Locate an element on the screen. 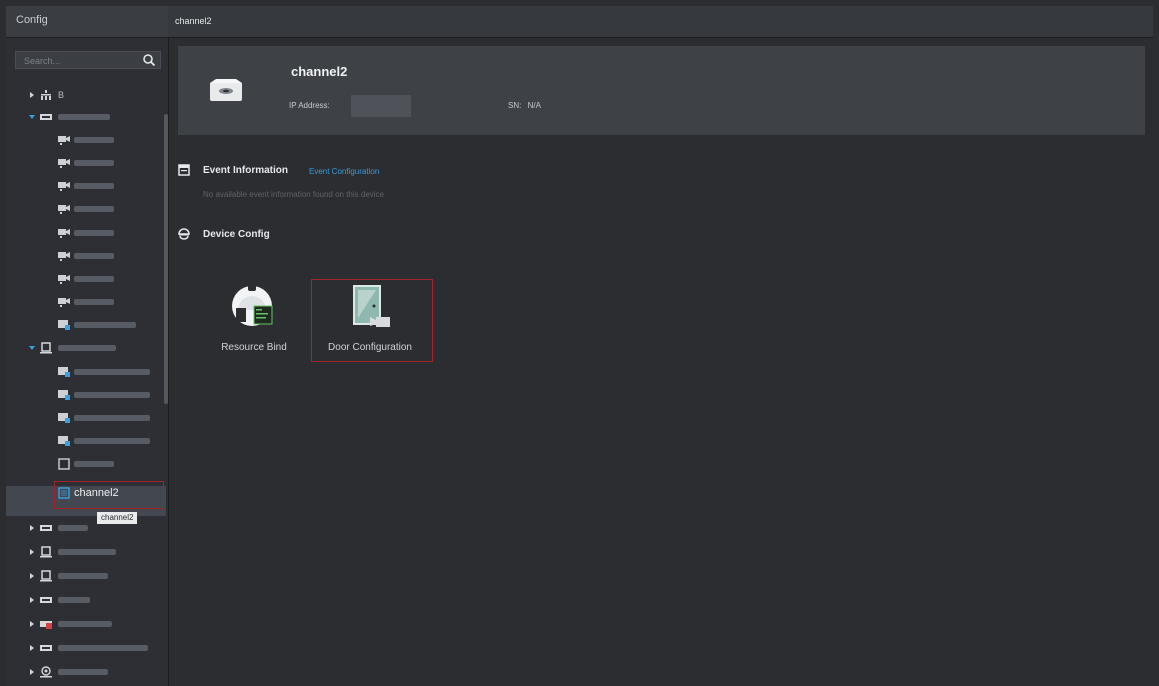 The height and width of the screenshot is (686, 1159). resource-bind-tile: Resource Bind is located at coordinates (254, 320).